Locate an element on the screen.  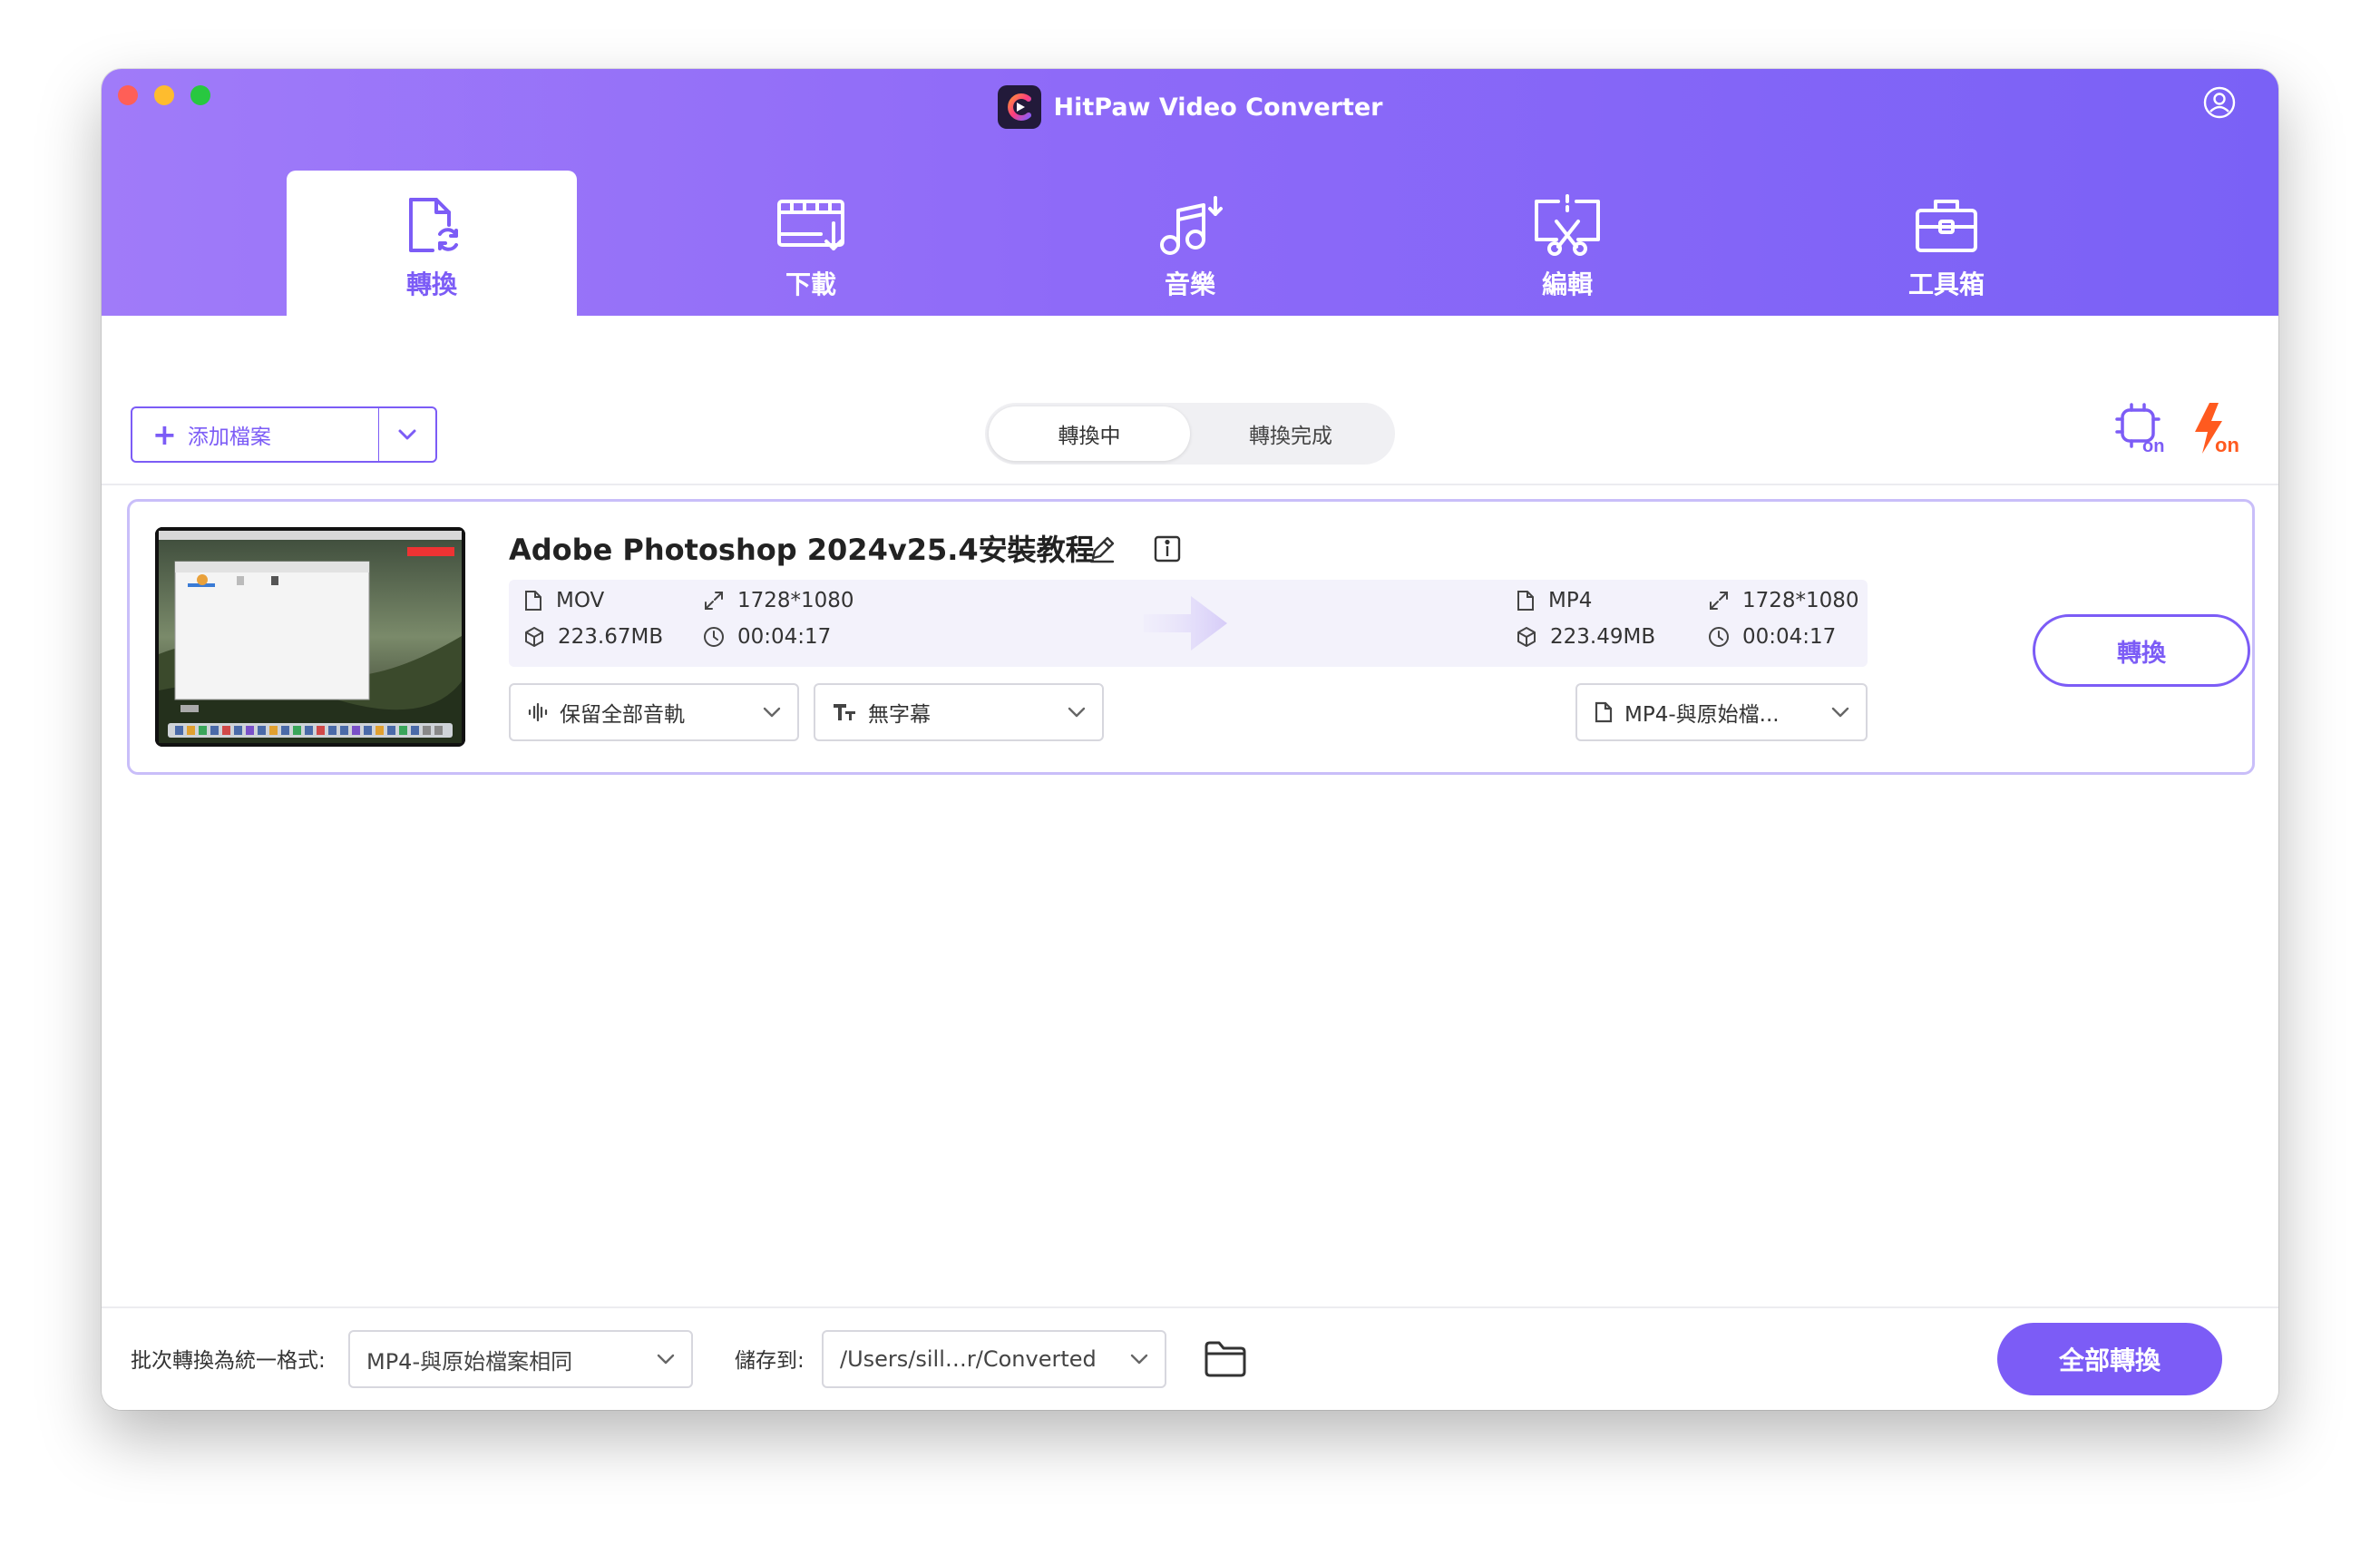
lightning-badge: on is located at coordinates (2227, 445).